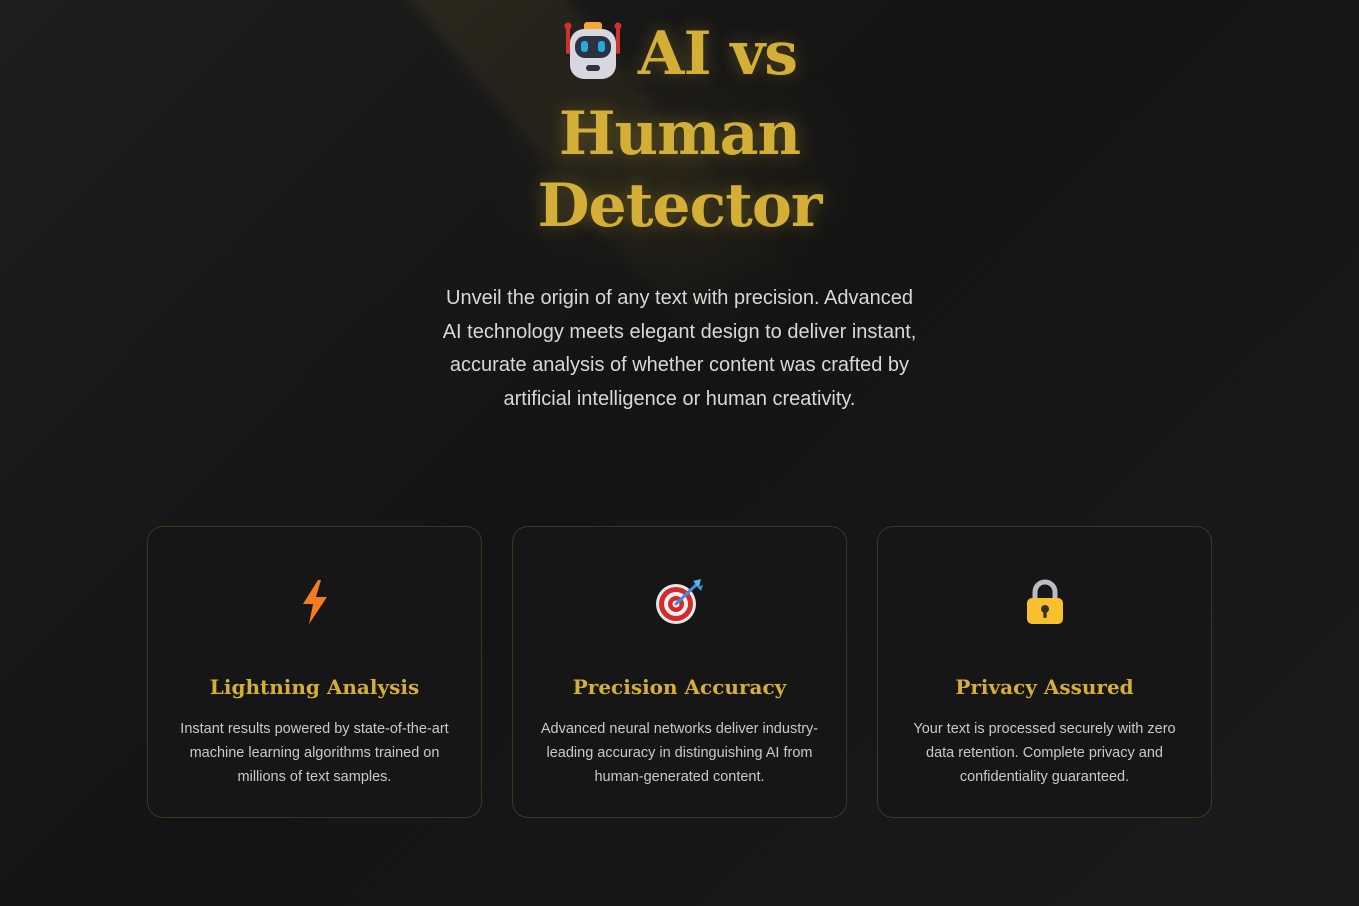  Describe the element at coordinates (314, 687) in the screenshot. I see `feature-title: Lightning Analysis` at that location.